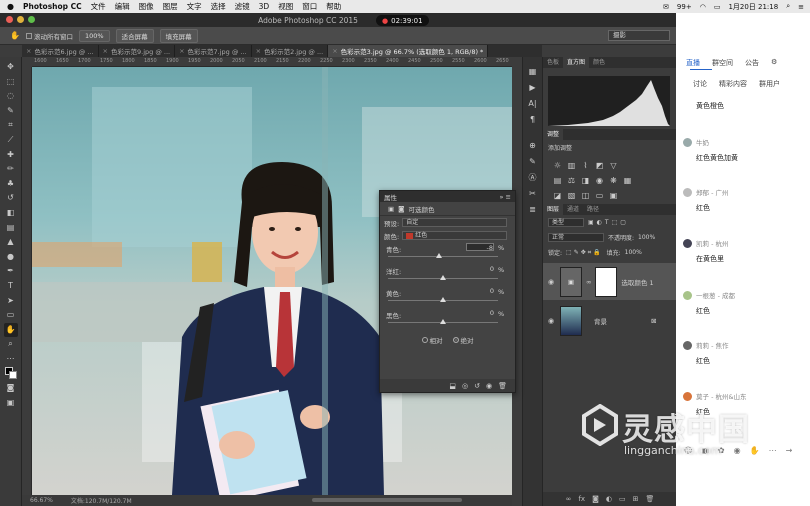 This screenshot has height=506, width=810. I want to click on hand-raise-icon: ✋, so click(755, 450).